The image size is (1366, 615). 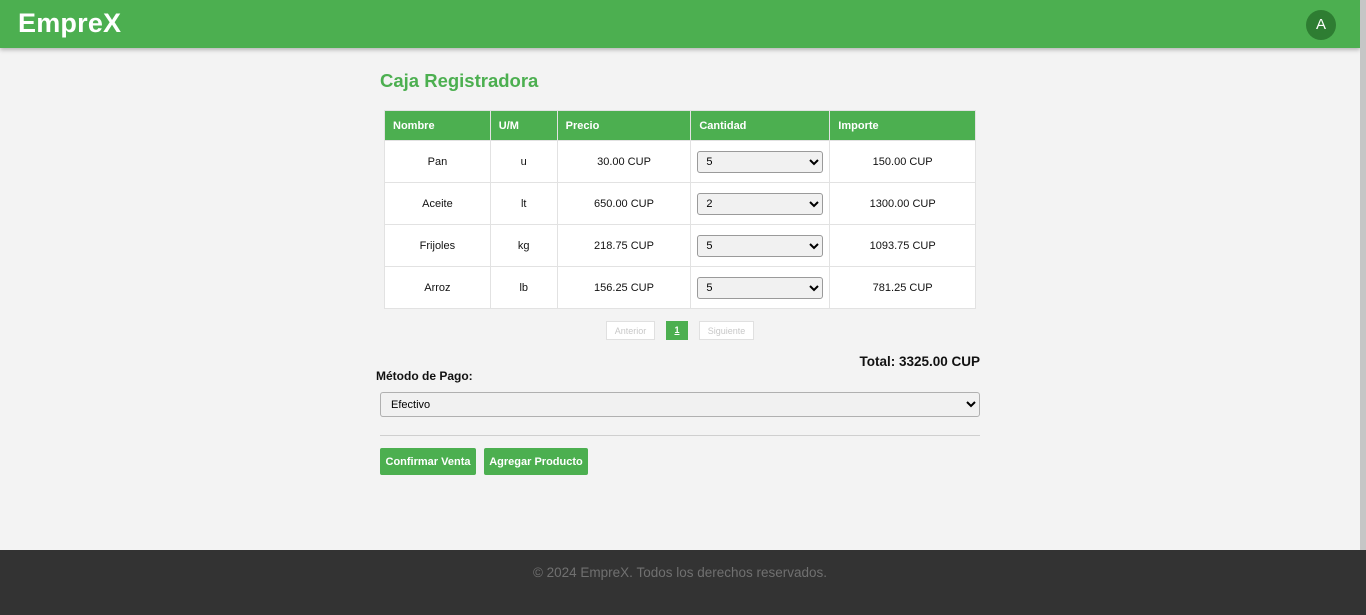 I want to click on cell-um: kg, so click(x=523, y=245).